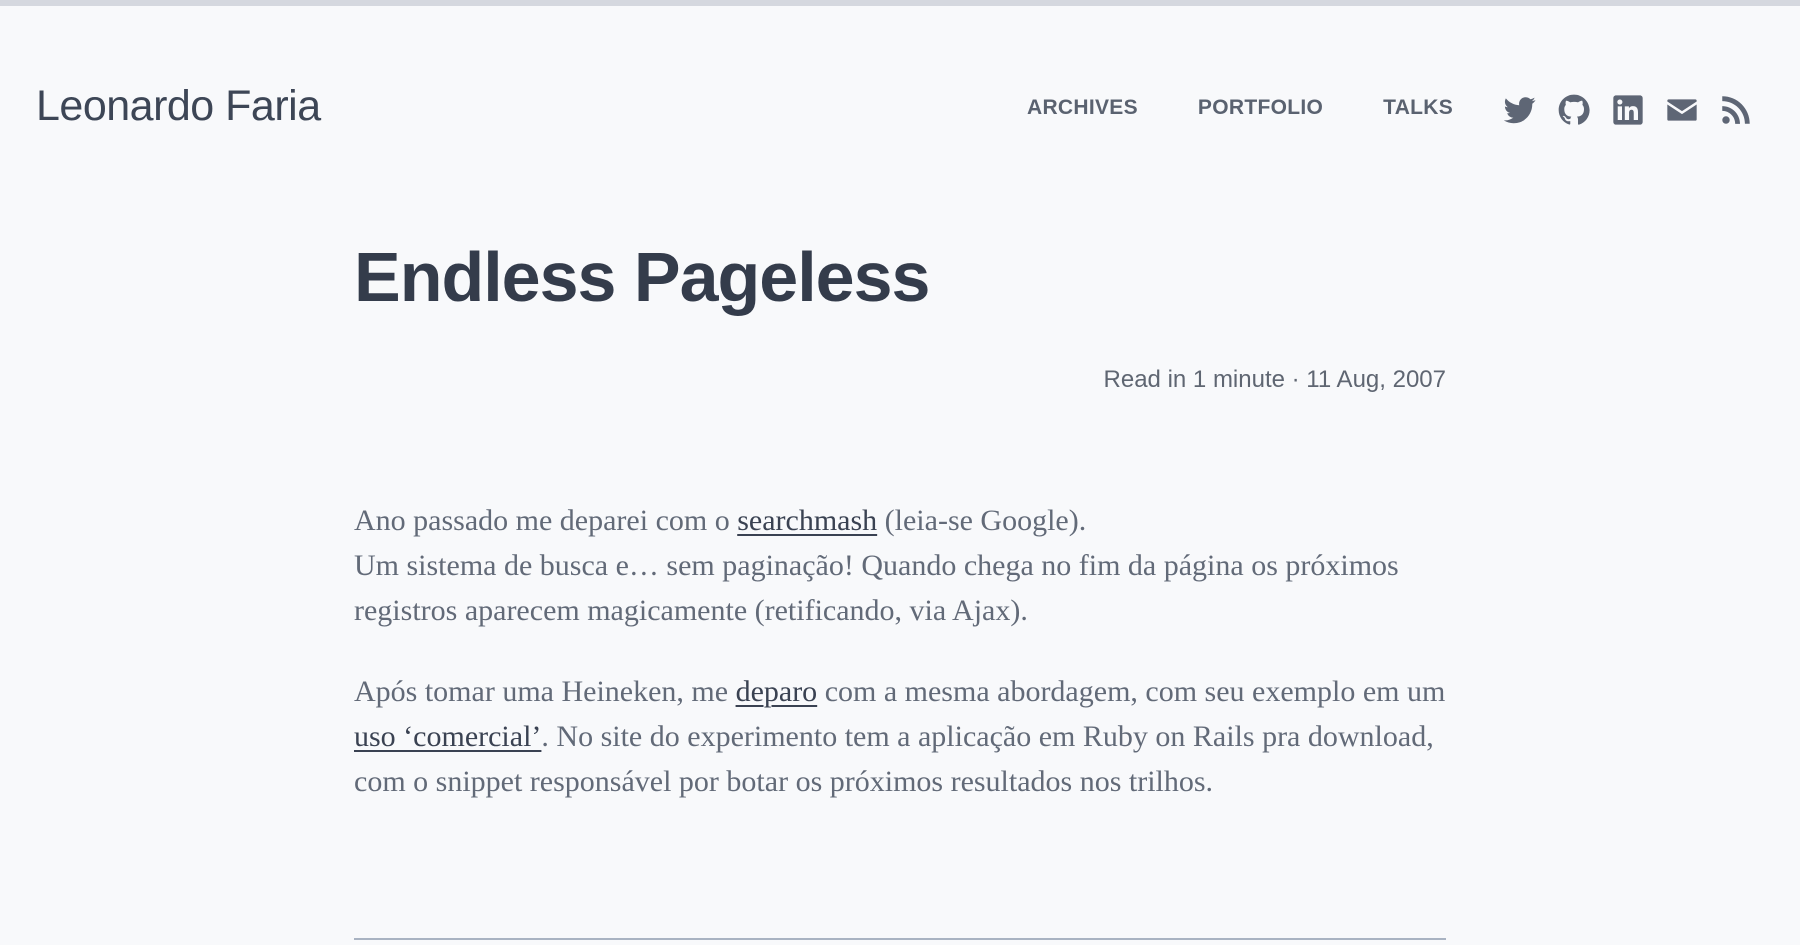  Describe the element at coordinates (982, 520) in the screenshot. I see `paragraph-text: (leia-se Google).` at that location.